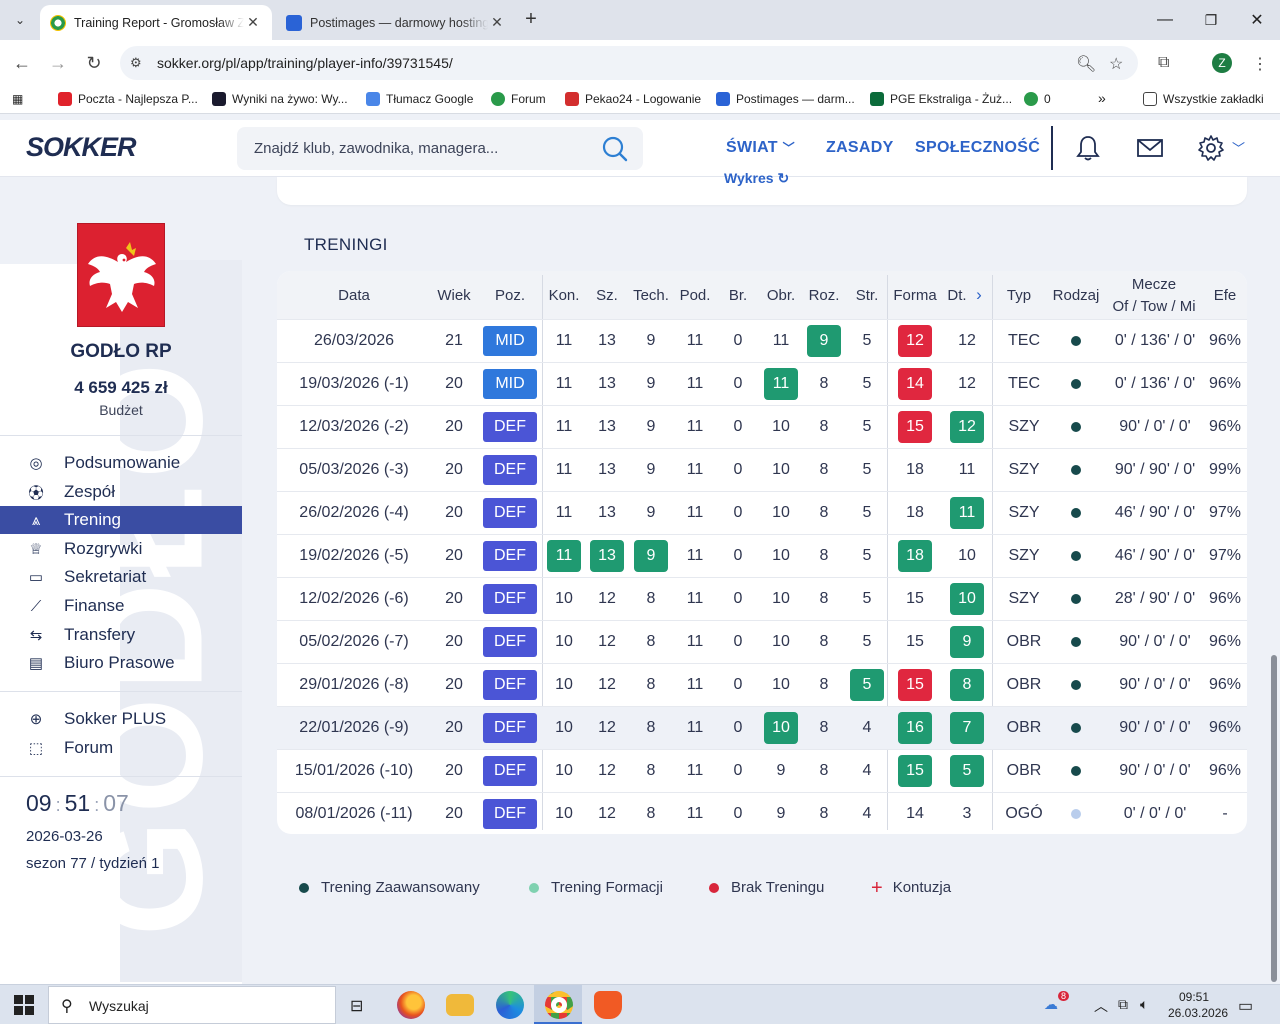  What do you see at coordinates (94, 63) in the screenshot?
I see `reload-button: ↻` at bounding box center [94, 63].